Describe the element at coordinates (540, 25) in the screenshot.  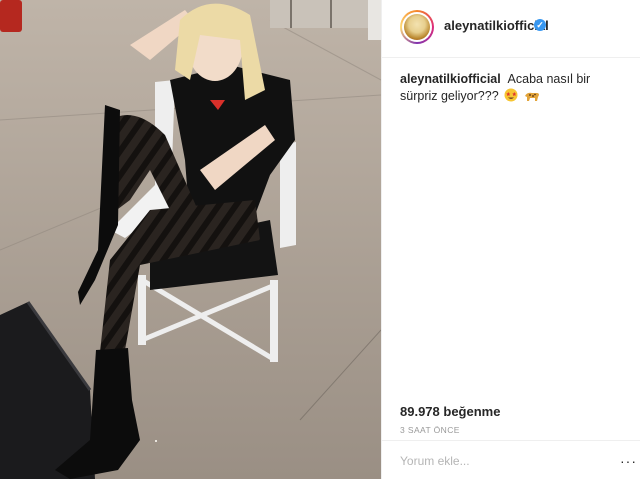
I see `verified-badge-icon: ✓` at that location.